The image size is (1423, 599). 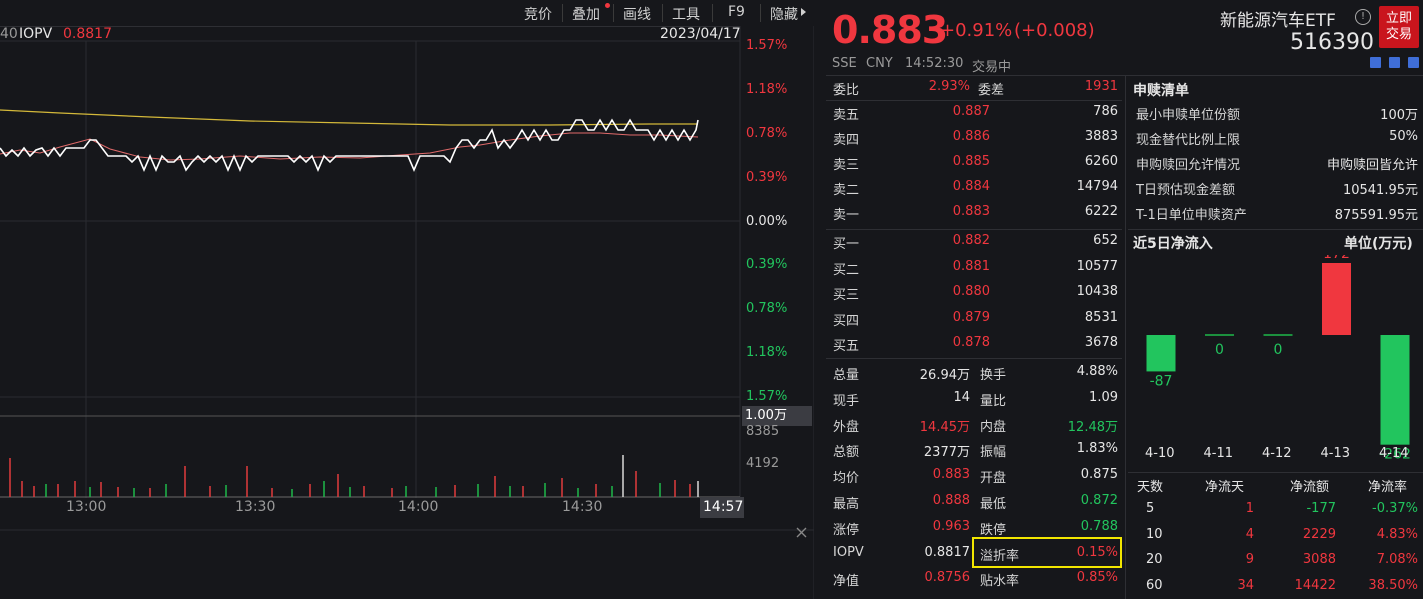 What do you see at coordinates (1099, 526) in the screenshot?
I see `stat-value: 0.788` at bounding box center [1099, 526].